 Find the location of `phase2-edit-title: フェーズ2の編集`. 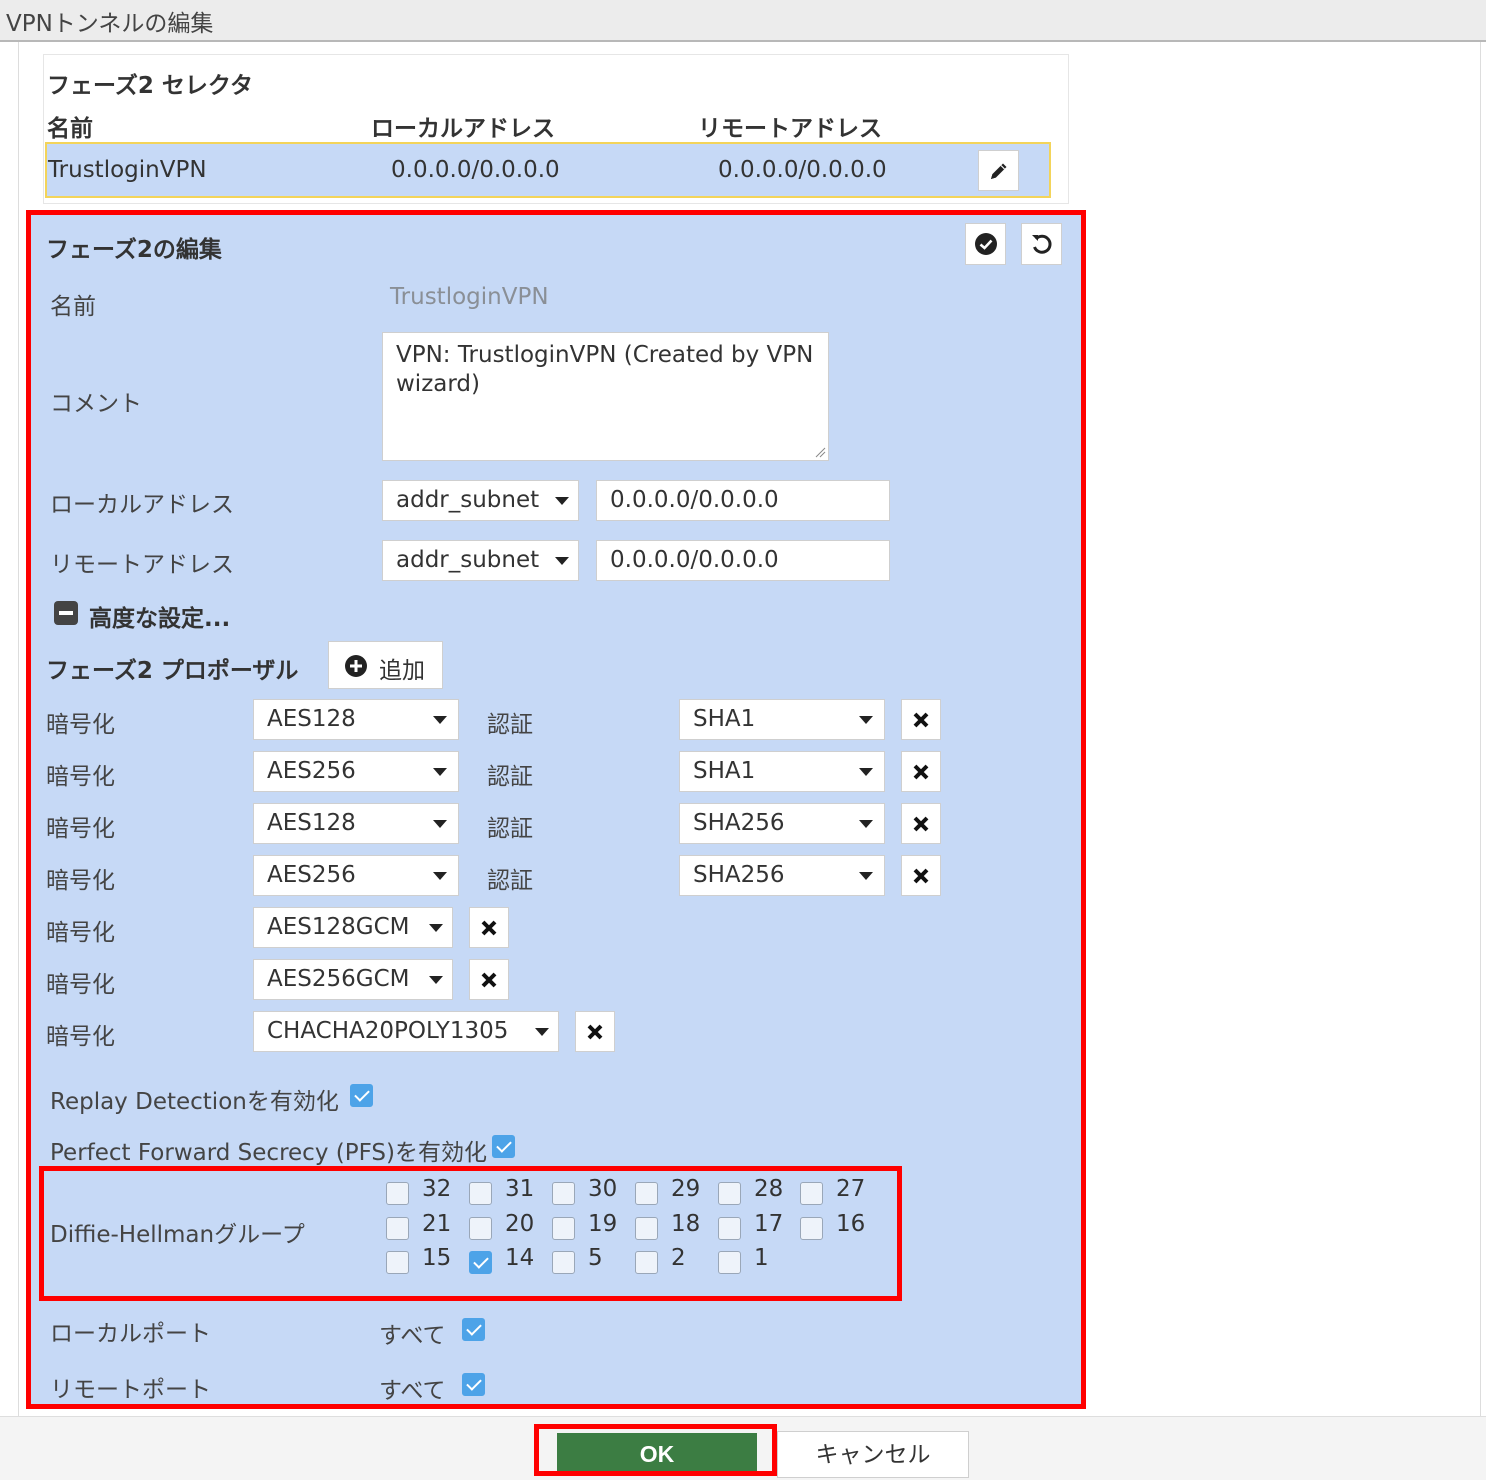

phase2-edit-title: フェーズ2の編集 is located at coordinates (134, 250).